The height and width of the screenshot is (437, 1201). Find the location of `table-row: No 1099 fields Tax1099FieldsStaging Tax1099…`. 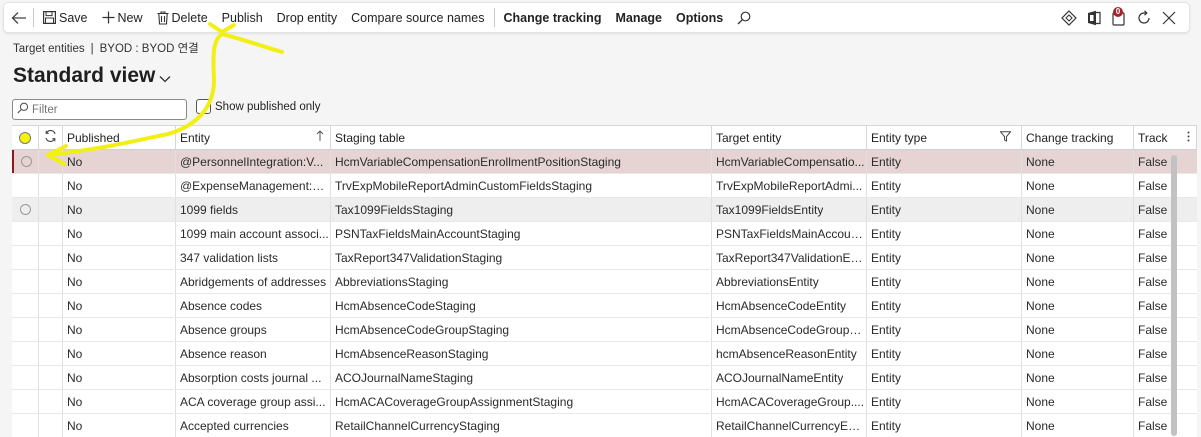

table-row: No 1099 fields Tax1099FieldsStaging Tax1099… is located at coordinates (604, 210).